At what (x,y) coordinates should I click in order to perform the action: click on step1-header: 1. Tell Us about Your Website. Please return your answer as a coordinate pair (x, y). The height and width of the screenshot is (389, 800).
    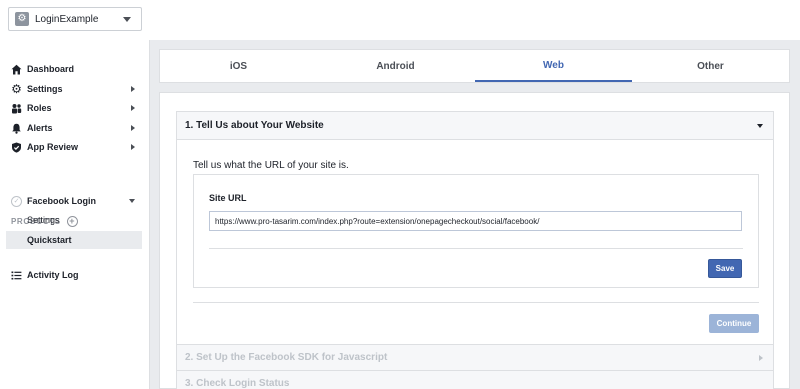
    Looking at the image, I should click on (475, 126).